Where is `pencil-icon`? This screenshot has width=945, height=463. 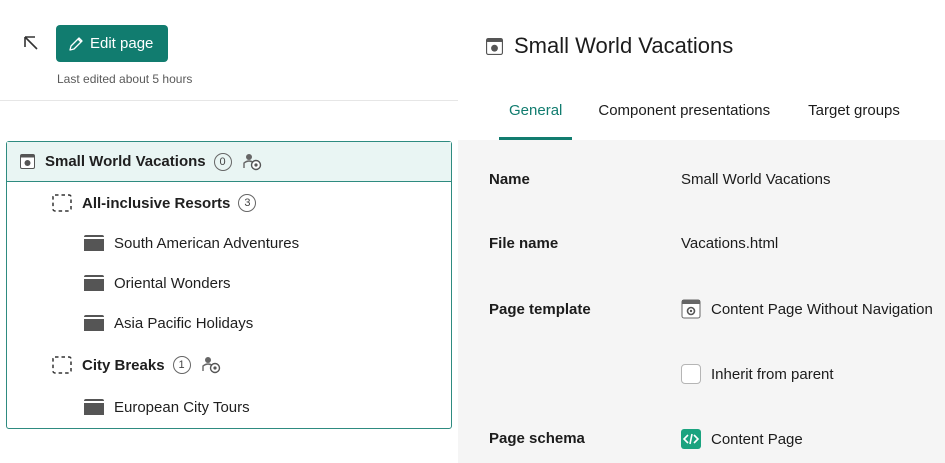
pencil-icon is located at coordinates (76, 43).